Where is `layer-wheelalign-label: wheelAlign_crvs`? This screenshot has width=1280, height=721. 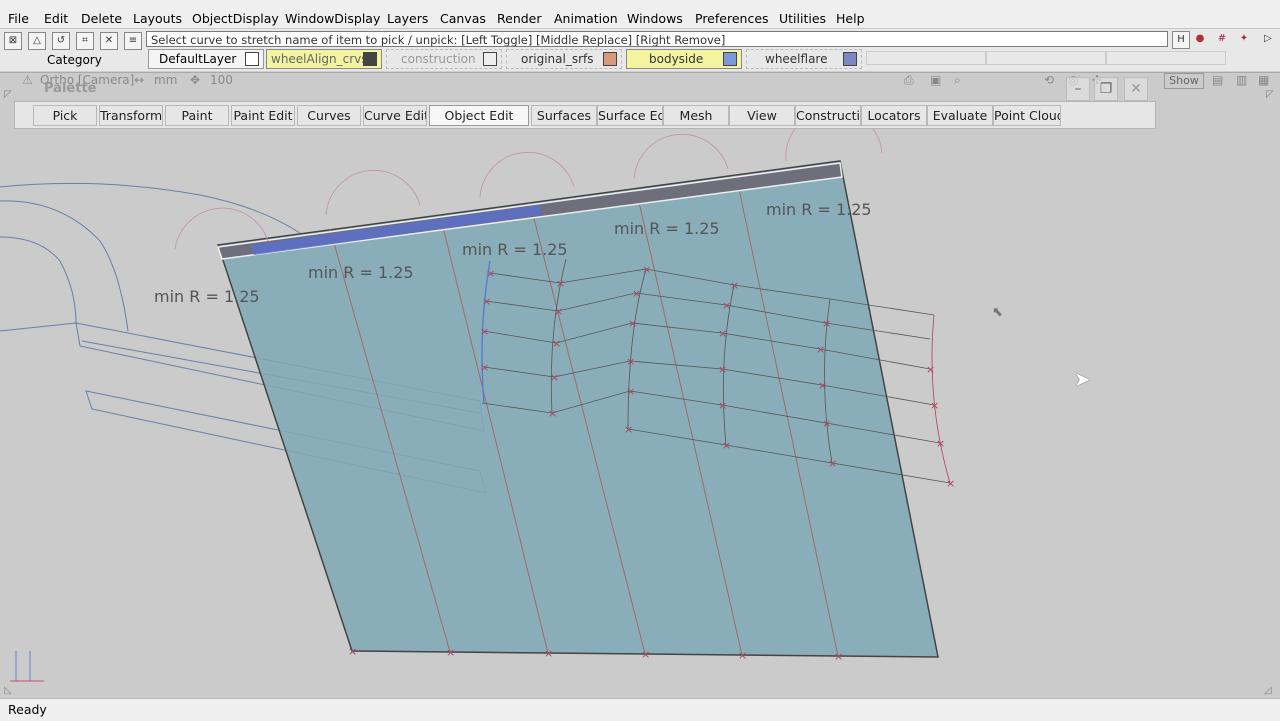 layer-wheelalign-label: wheelAlign_crvs is located at coordinates (319, 59).